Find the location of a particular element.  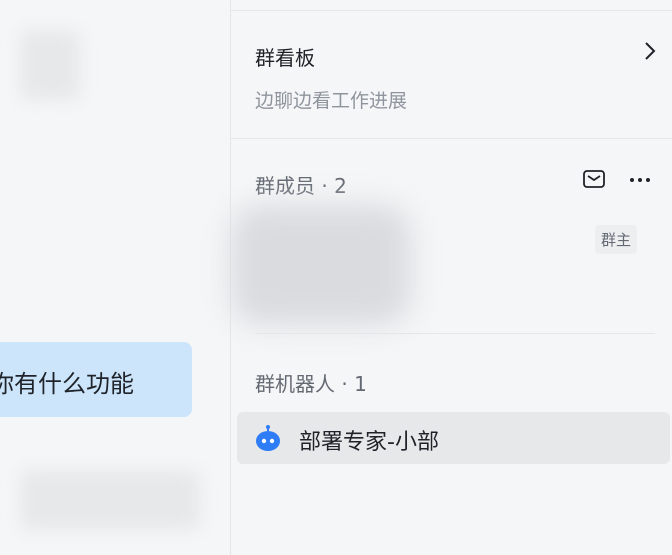

member-avatar-blurred is located at coordinates (321, 265).